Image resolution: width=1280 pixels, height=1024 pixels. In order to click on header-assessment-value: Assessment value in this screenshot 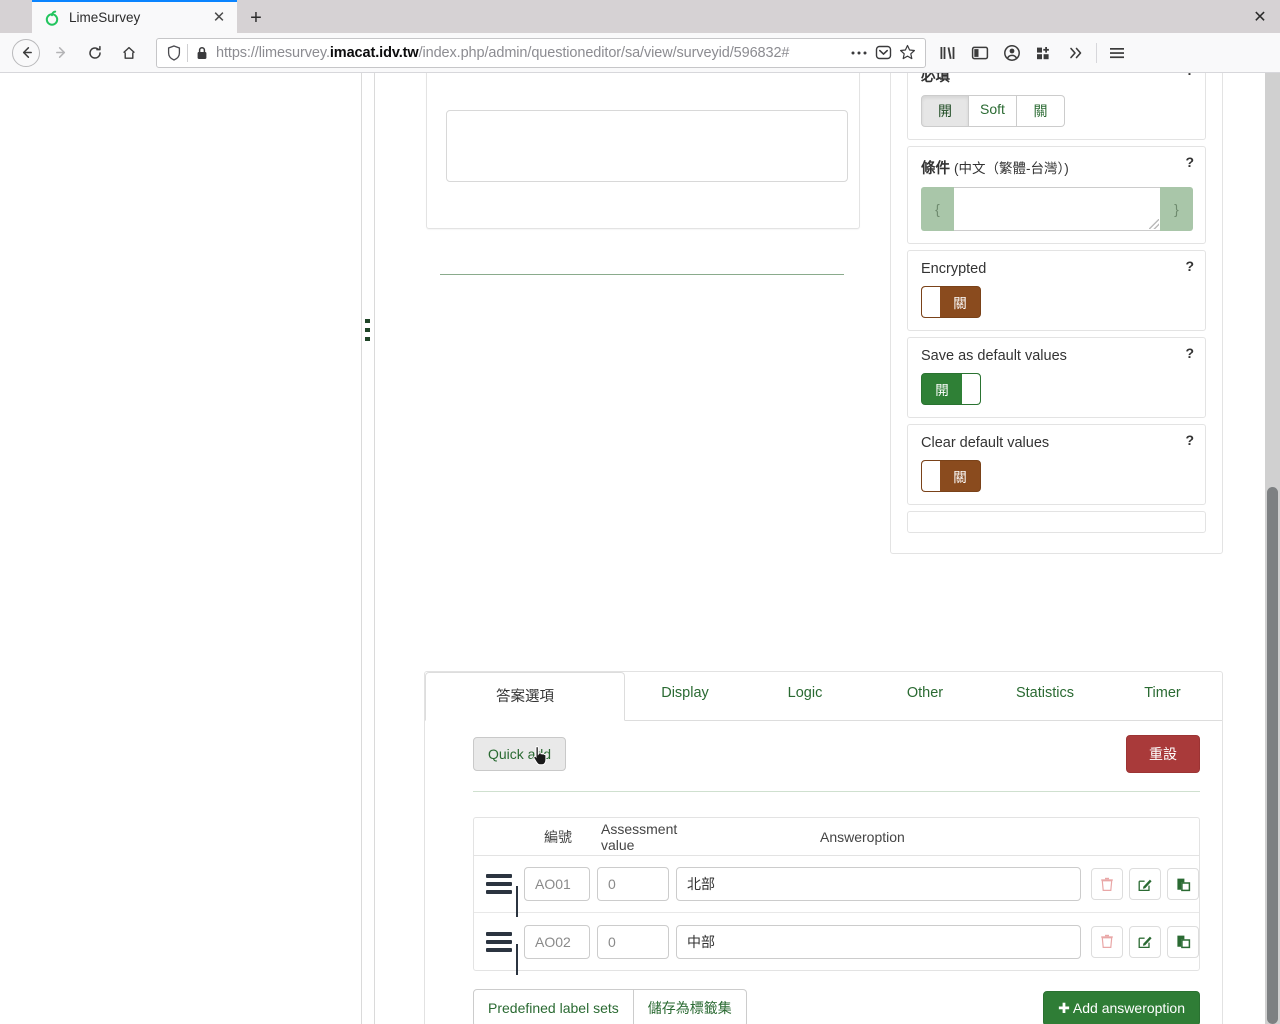, I will do `click(639, 836)`.